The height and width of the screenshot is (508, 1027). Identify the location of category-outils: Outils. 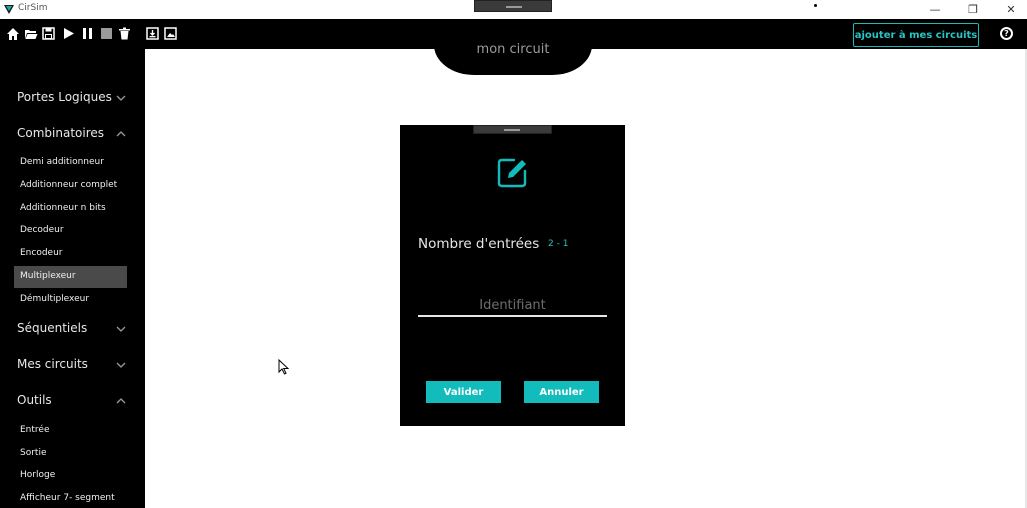
(72, 401).